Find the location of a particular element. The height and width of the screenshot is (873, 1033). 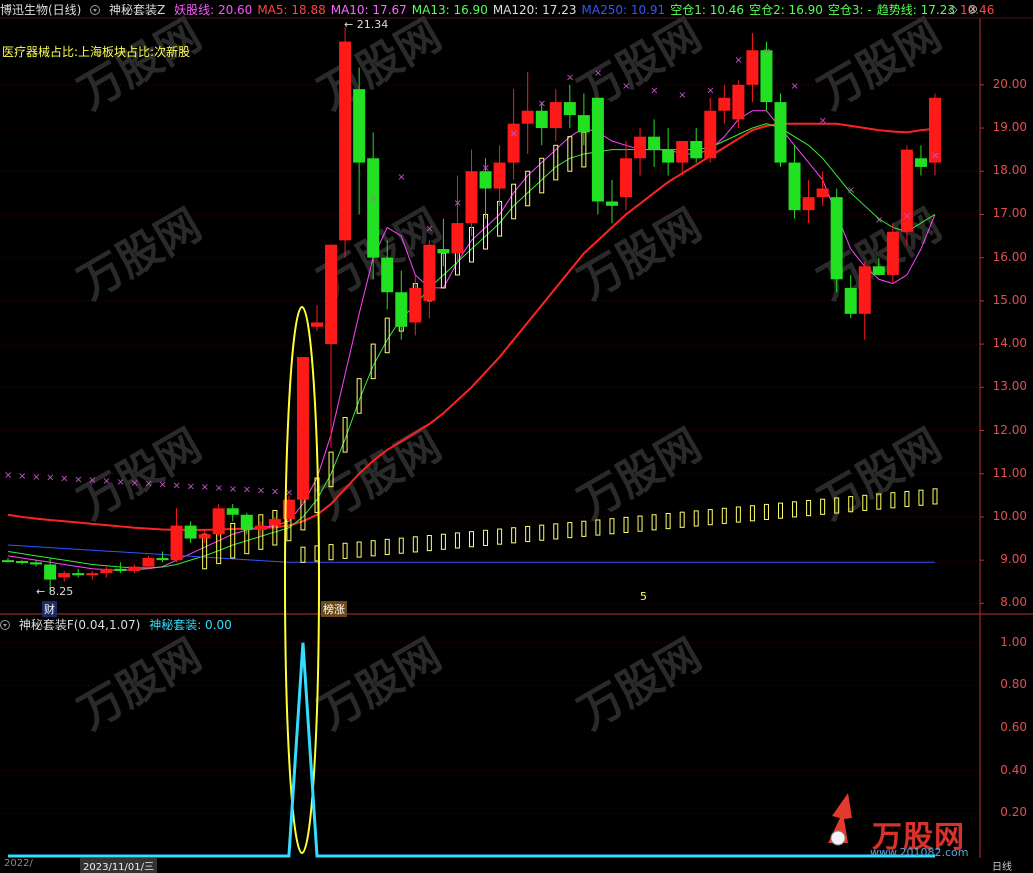

indicator-value: MA120: 17.23 is located at coordinates (534, 10).